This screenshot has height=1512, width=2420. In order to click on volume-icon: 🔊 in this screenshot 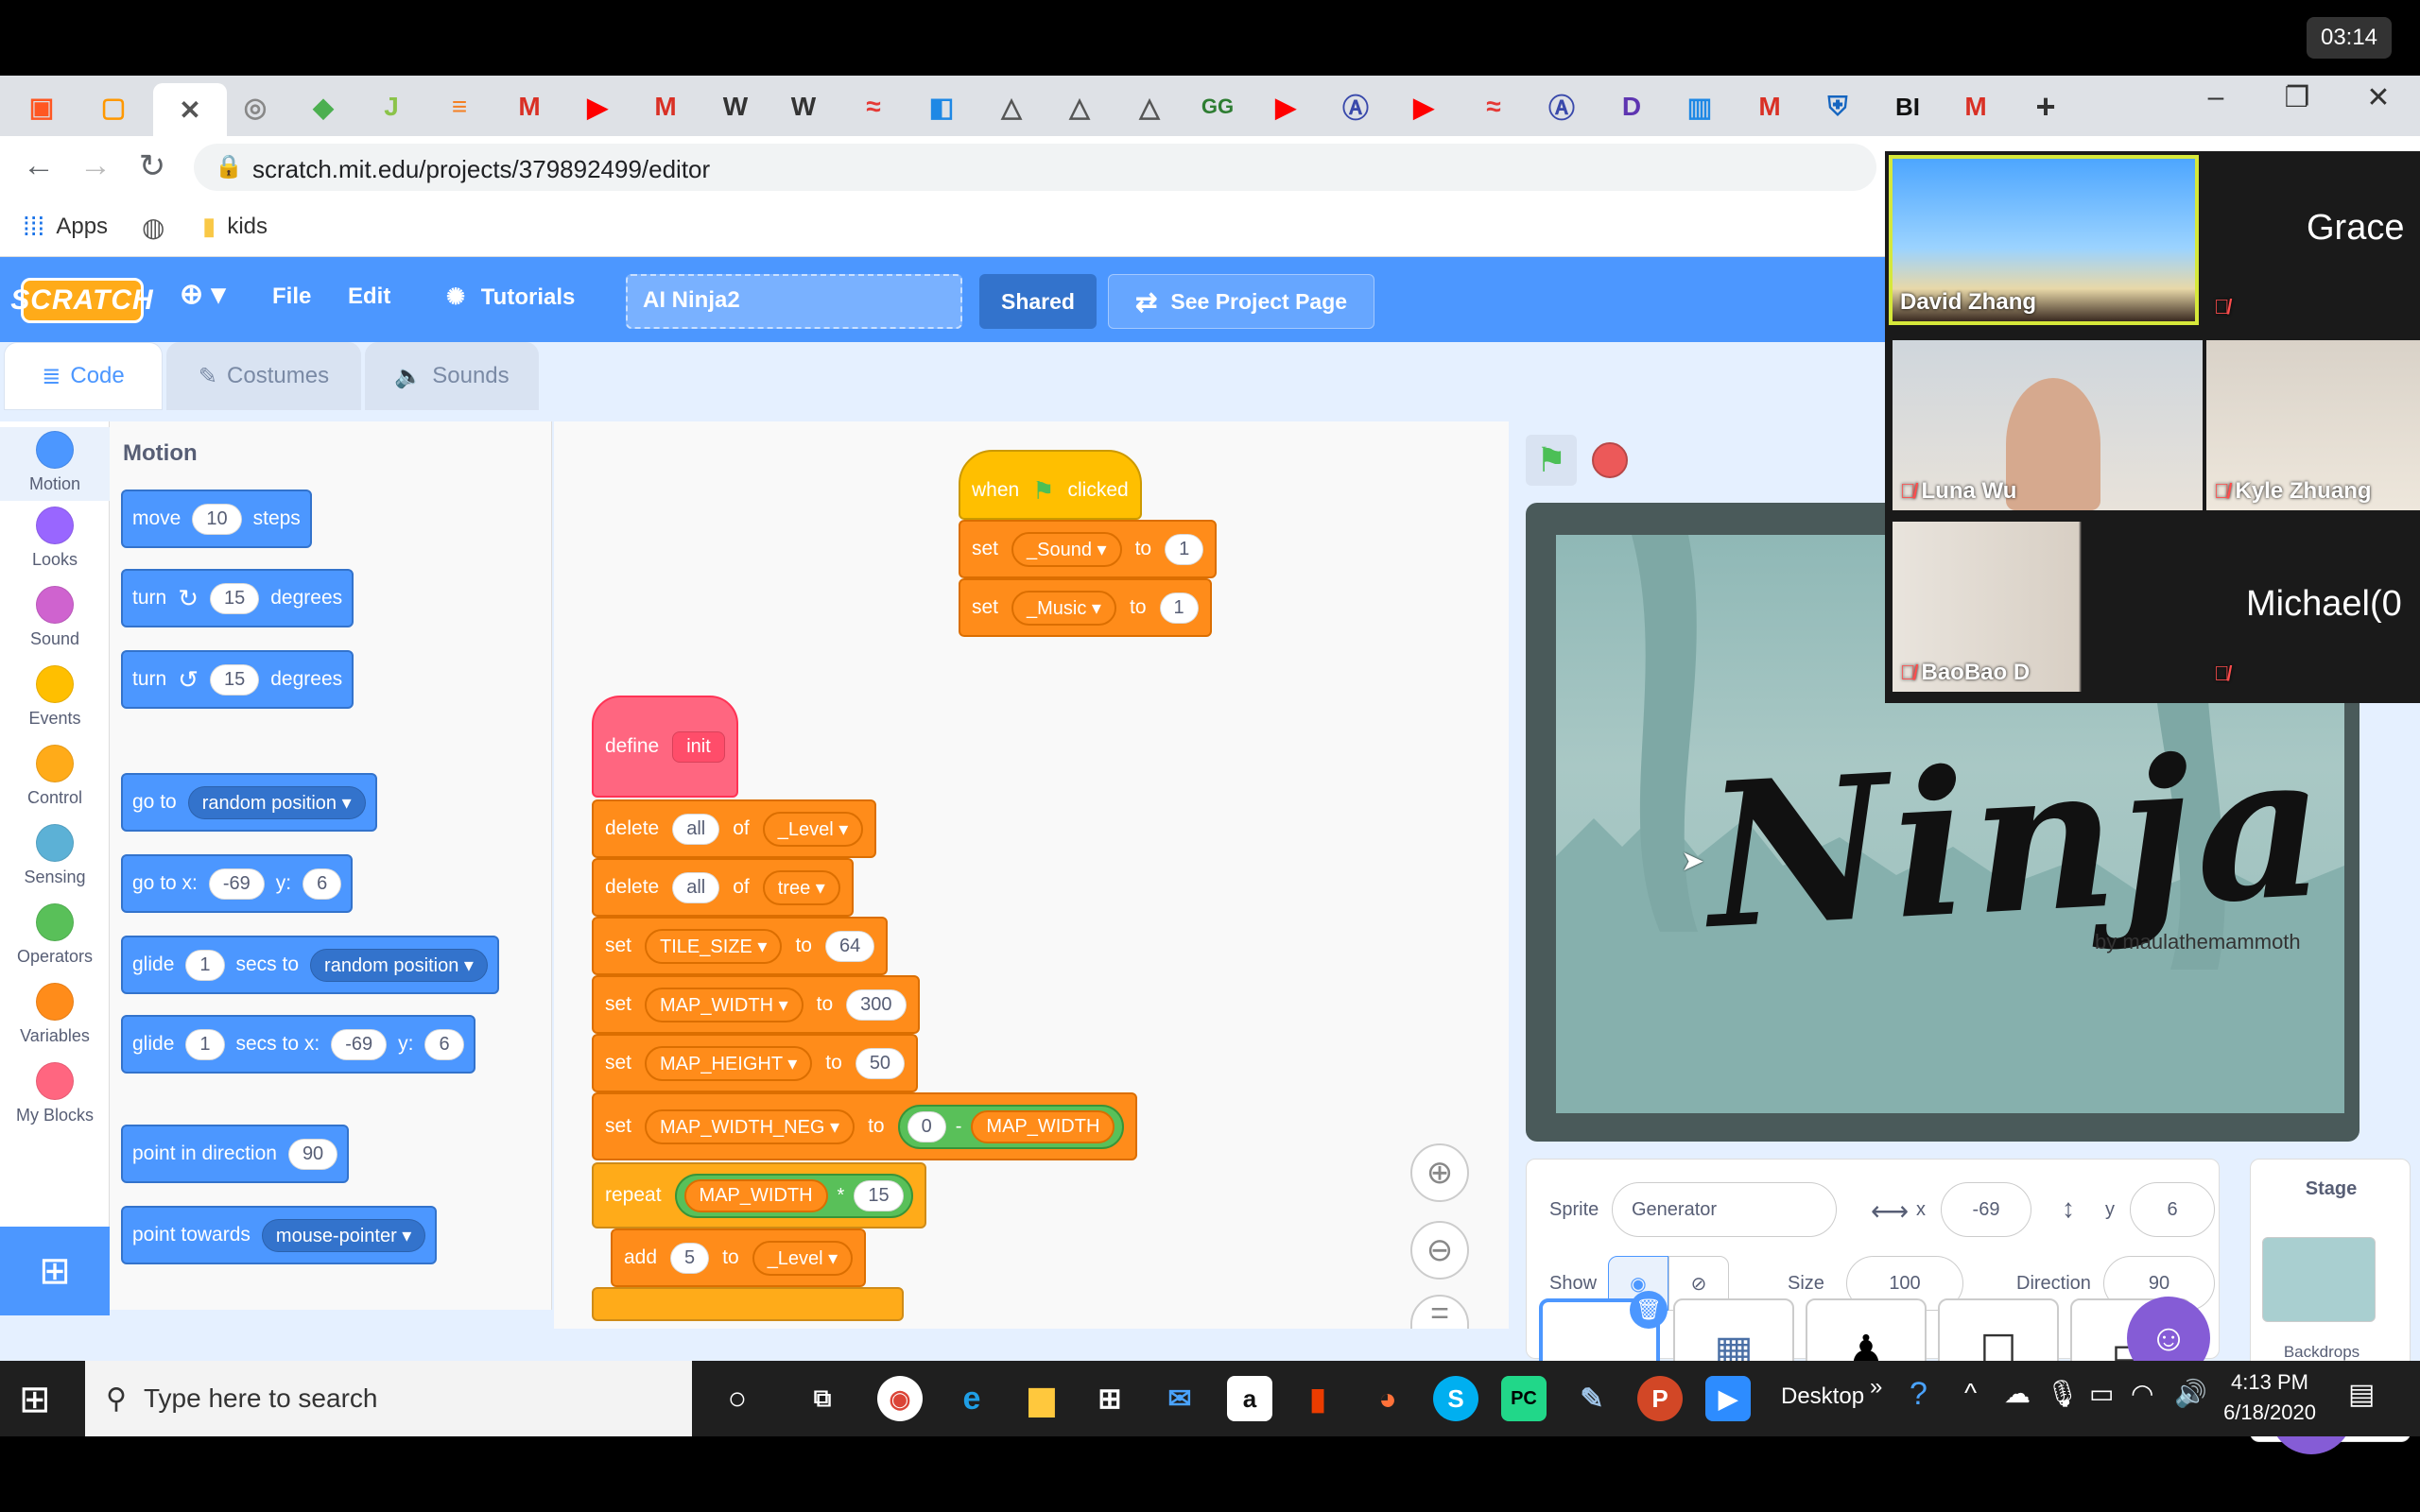, I will do `click(2190, 1393)`.